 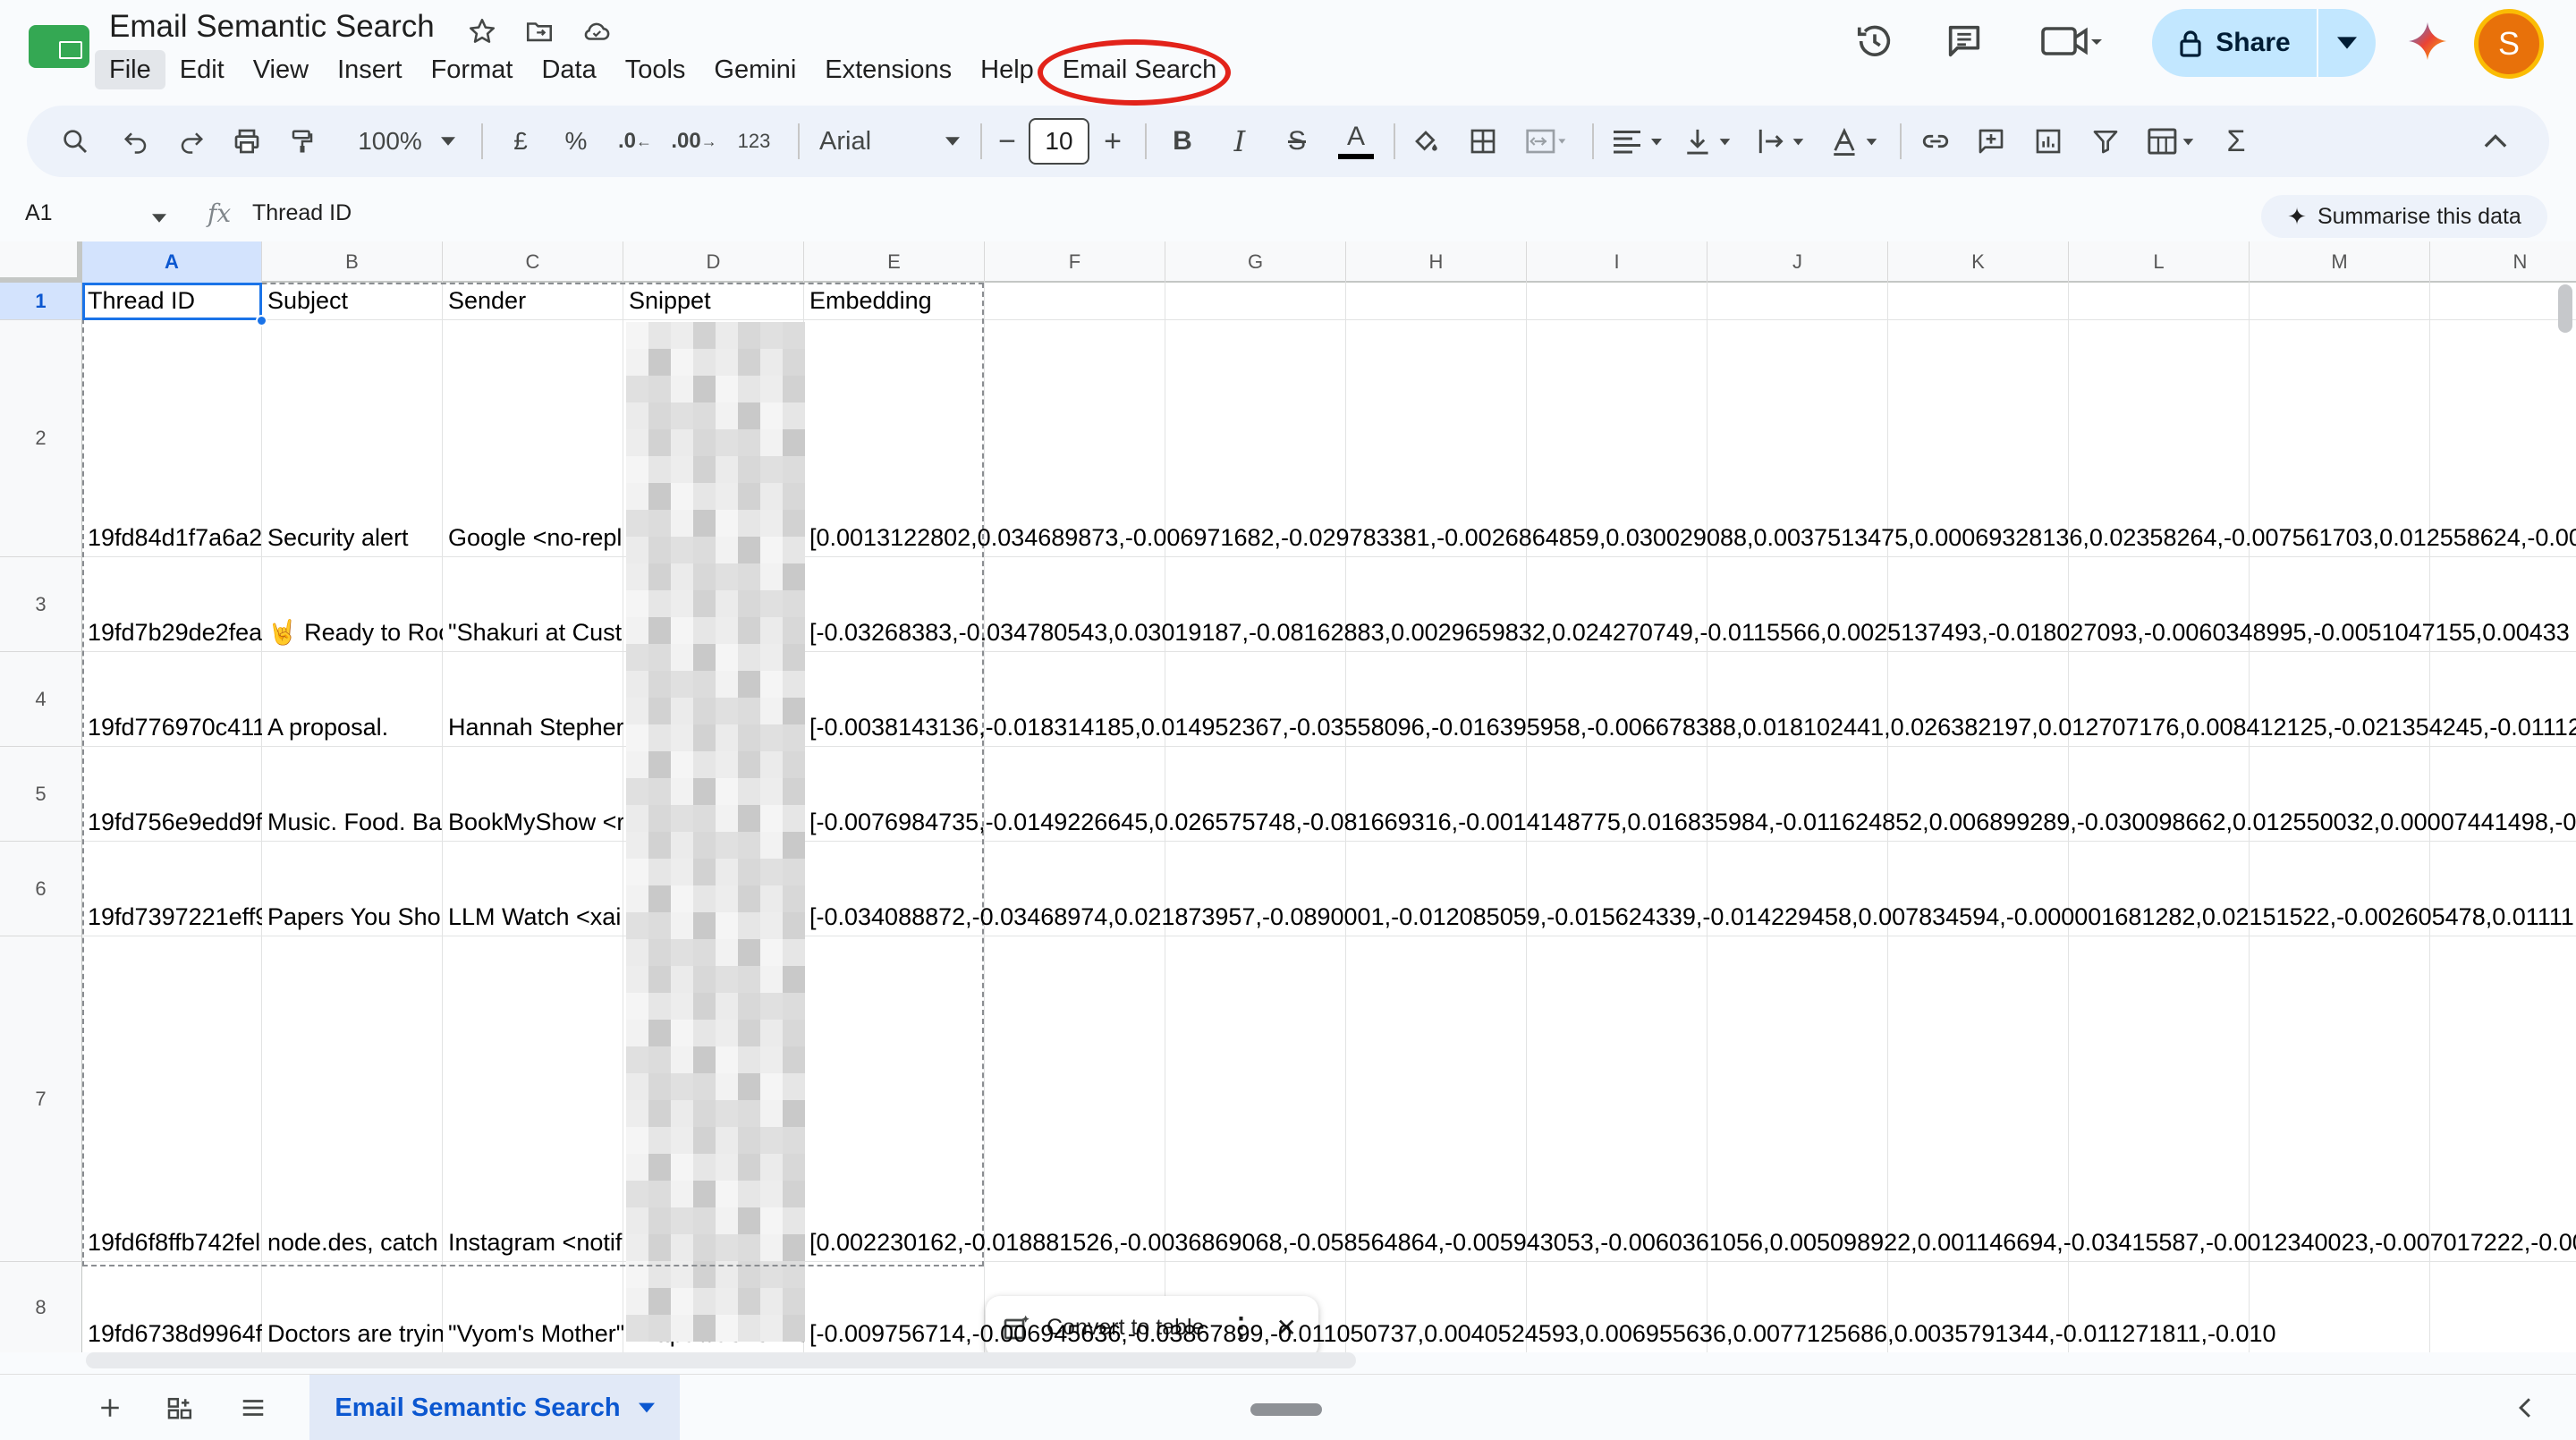 What do you see at coordinates (1297, 141) in the screenshot?
I see `strikethrough-icon: S` at bounding box center [1297, 141].